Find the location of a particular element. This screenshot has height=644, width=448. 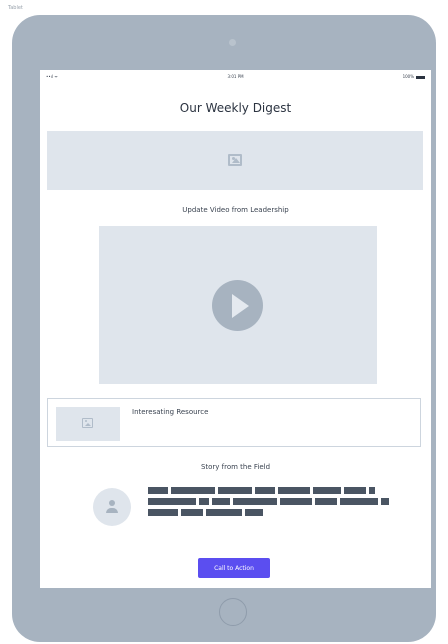

status-time: 3:01 PM is located at coordinates (235, 76).